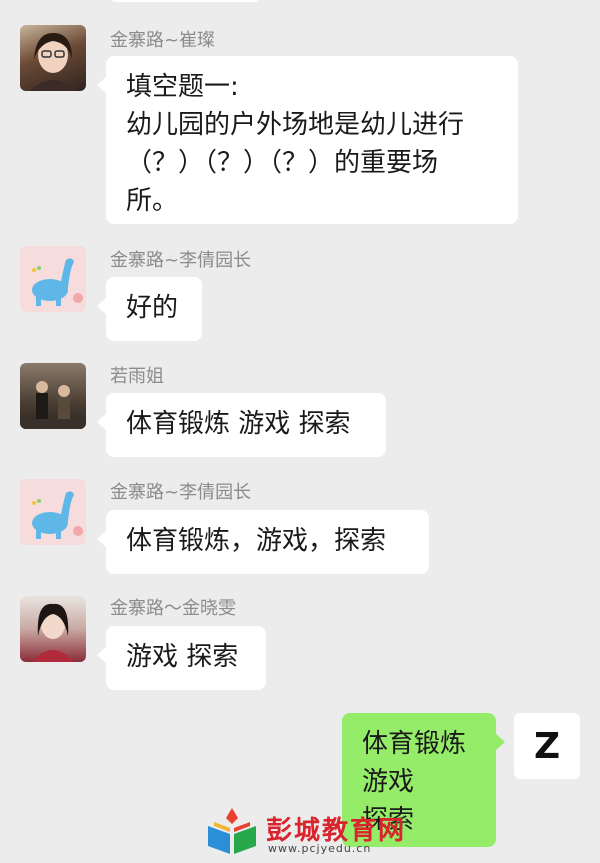 The height and width of the screenshot is (863, 600). Describe the element at coordinates (137, 376) in the screenshot. I see `sender-name: 若雨姐` at that location.